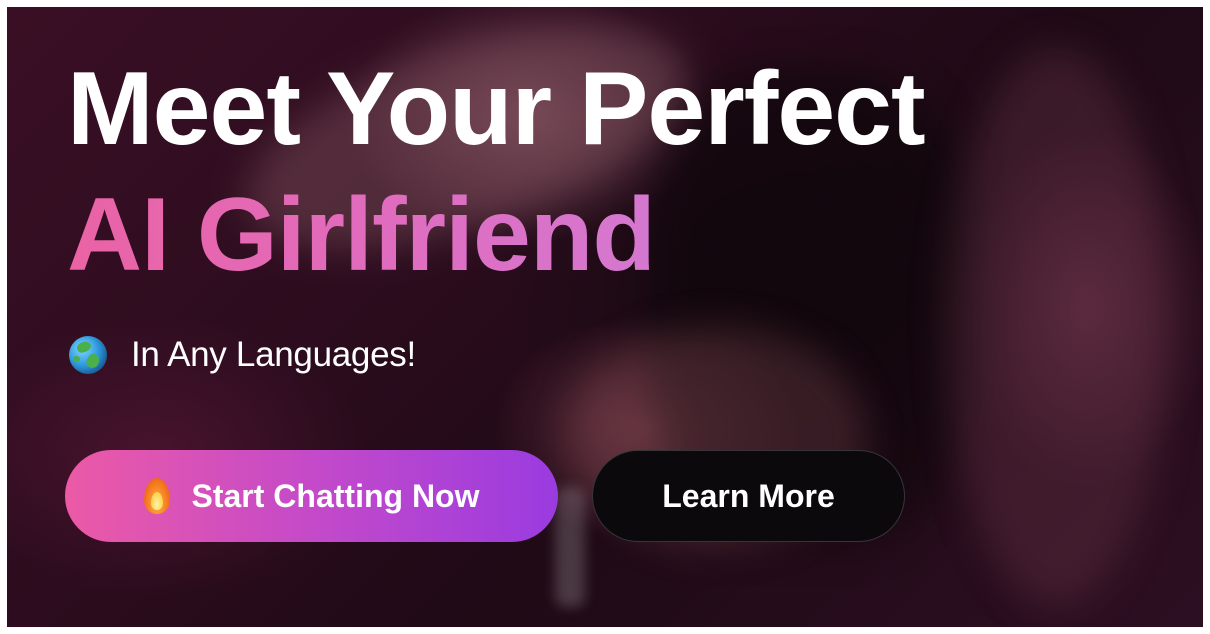 The width and height of the screenshot is (1210, 634). Describe the element at coordinates (335, 495) in the screenshot. I see `start-chatting-label: Start Chatting Now` at that location.